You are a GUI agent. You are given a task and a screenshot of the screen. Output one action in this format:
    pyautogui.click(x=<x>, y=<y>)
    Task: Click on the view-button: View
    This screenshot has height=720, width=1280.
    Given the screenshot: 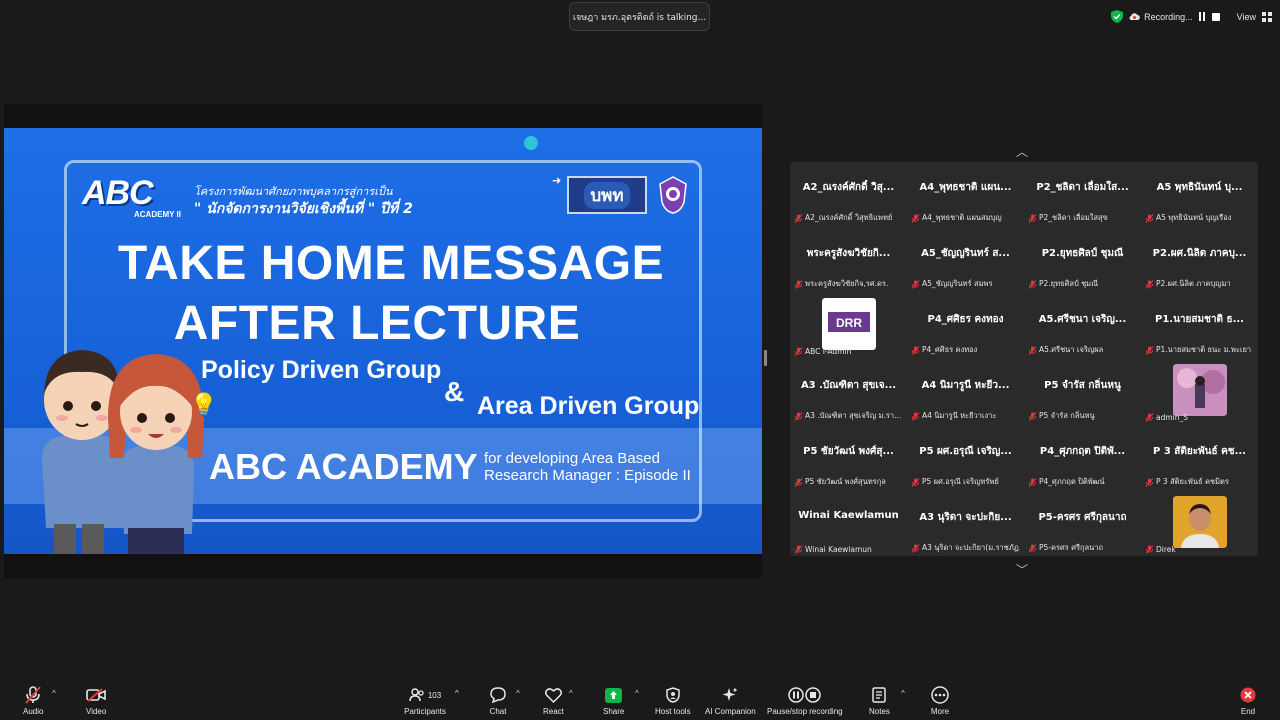 What is the action you would take?
    pyautogui.click(x=1254, y=16)
    